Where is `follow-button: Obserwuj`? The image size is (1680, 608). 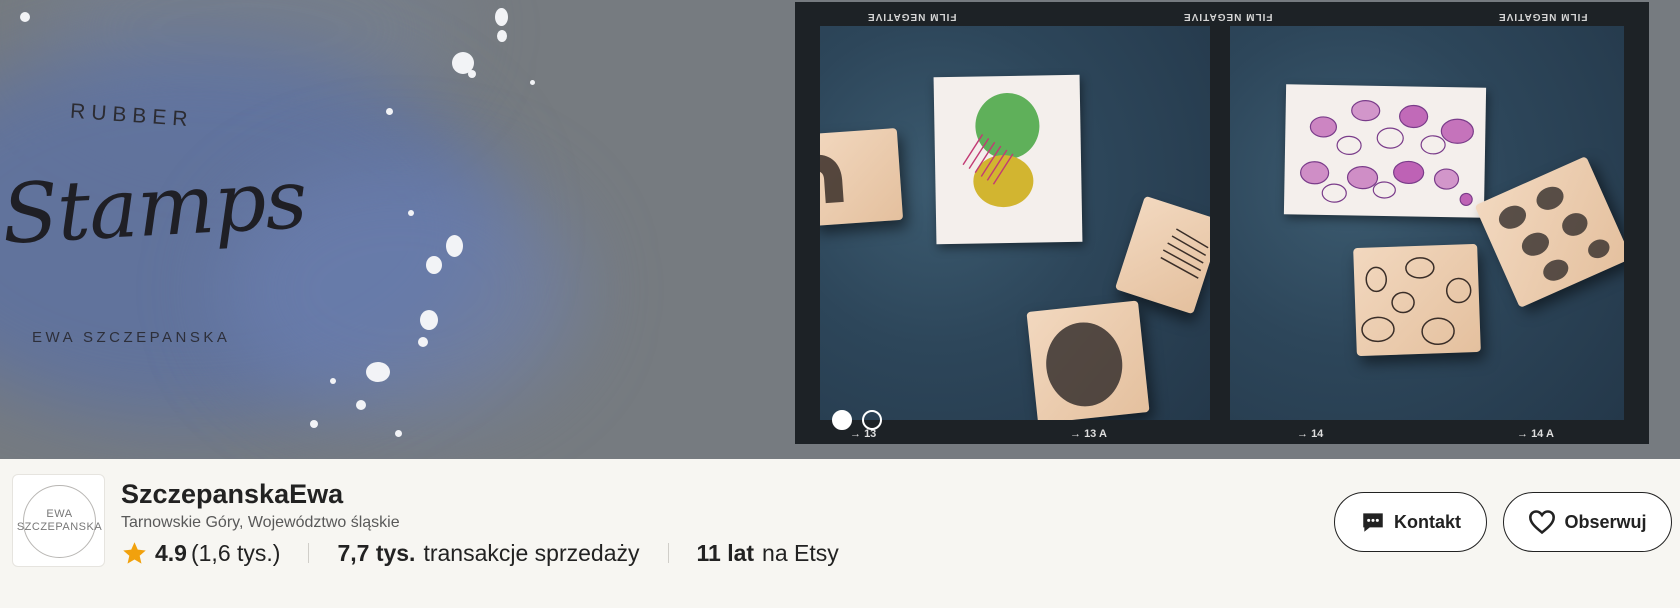 follow-button: Obserwuj is located at coordinates (1587, 522).